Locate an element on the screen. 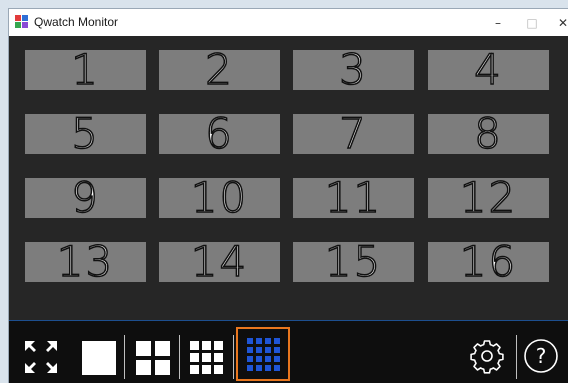 The image size is (568, 383). tile-number: 1 is located at coordinates (85, 69).